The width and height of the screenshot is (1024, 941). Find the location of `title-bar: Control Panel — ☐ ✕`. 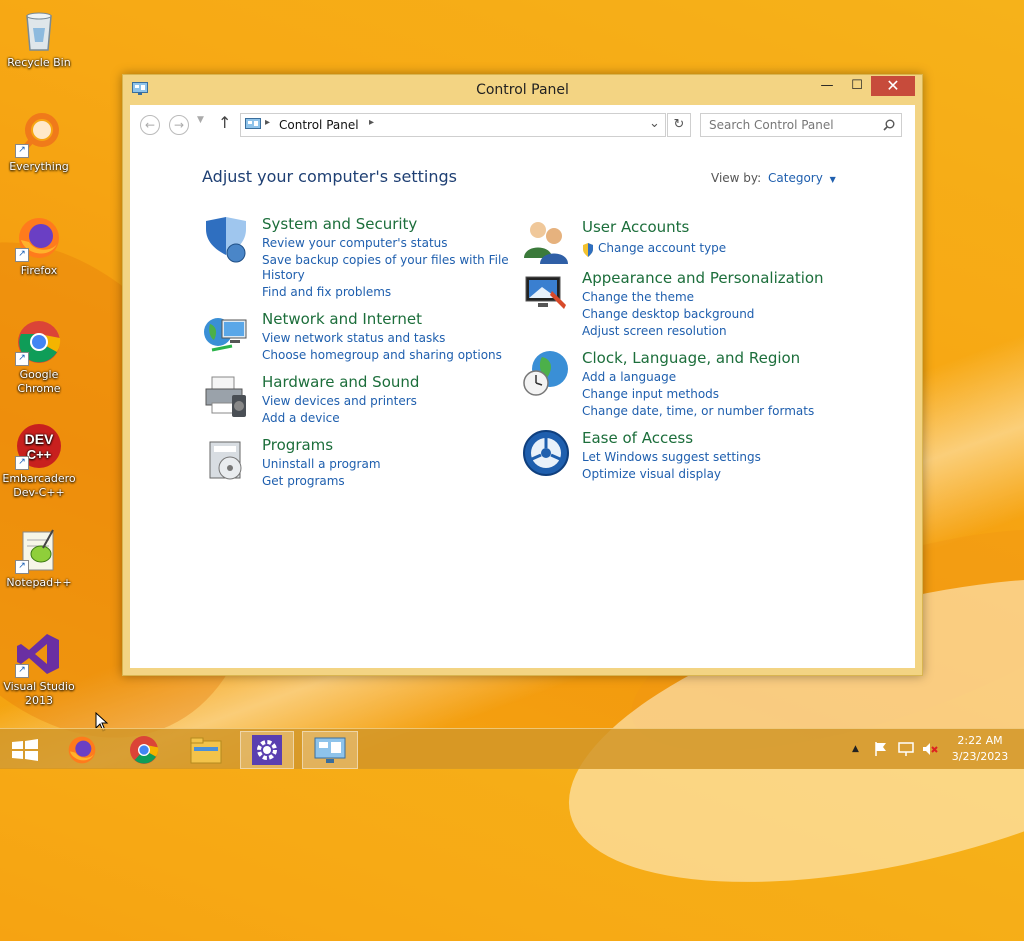

title-bar: Control Panel — ☐ ✕ is located at coordinates (522, 90).